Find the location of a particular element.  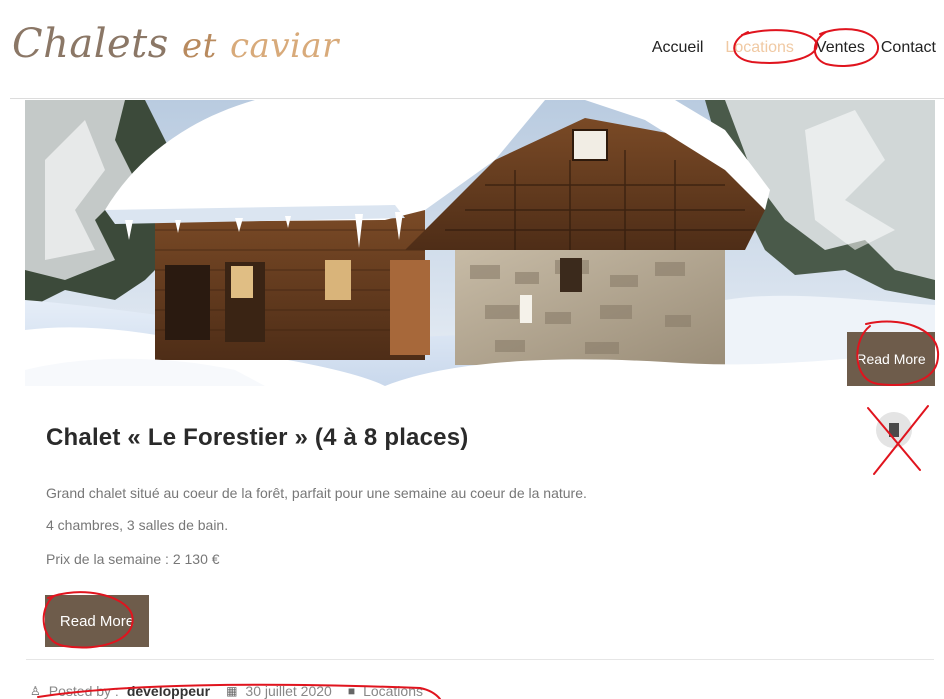

category-link: Locations is located at coordinates (393, 691).